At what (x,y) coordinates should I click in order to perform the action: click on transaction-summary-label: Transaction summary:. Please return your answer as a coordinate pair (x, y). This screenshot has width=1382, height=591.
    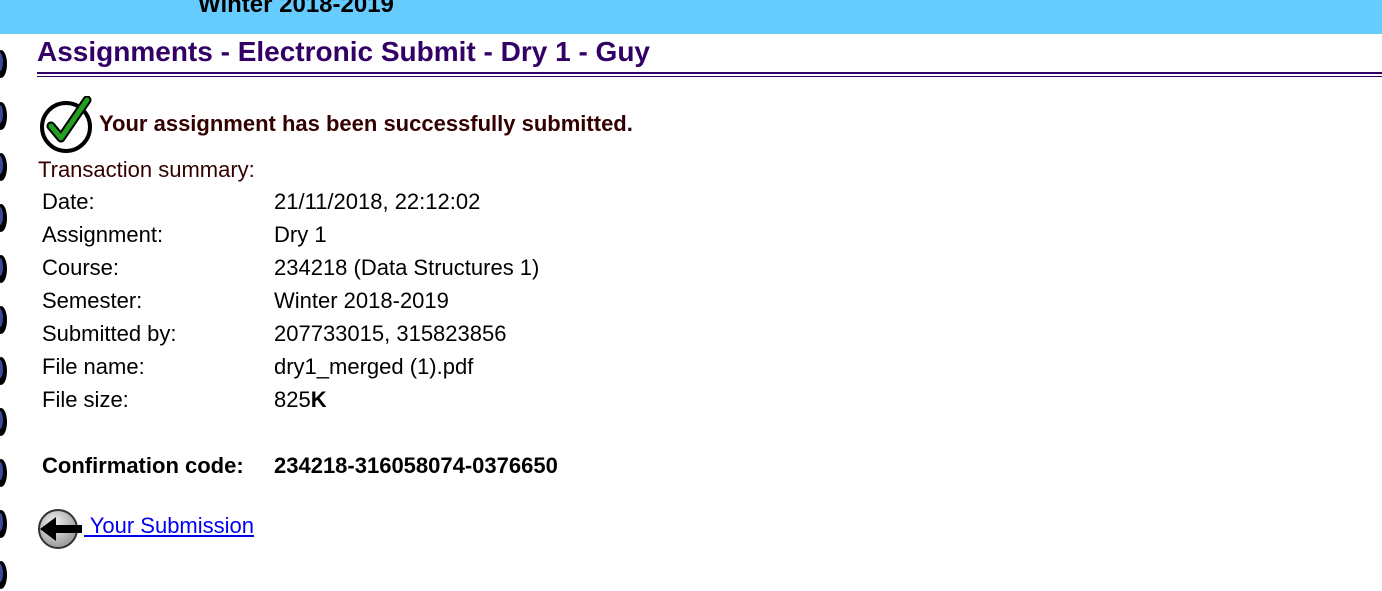
    Looking at the image, I should click on (146, 169).